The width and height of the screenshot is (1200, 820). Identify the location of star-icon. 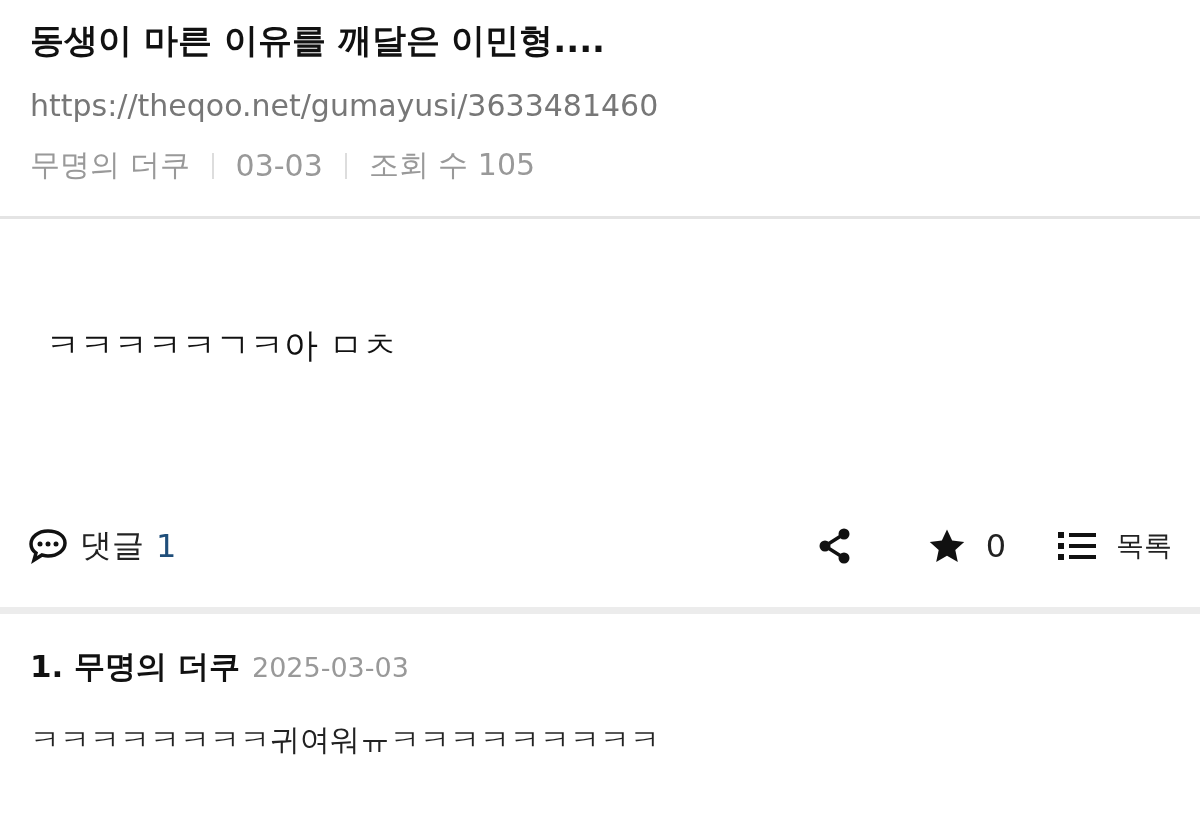
(946, 546).